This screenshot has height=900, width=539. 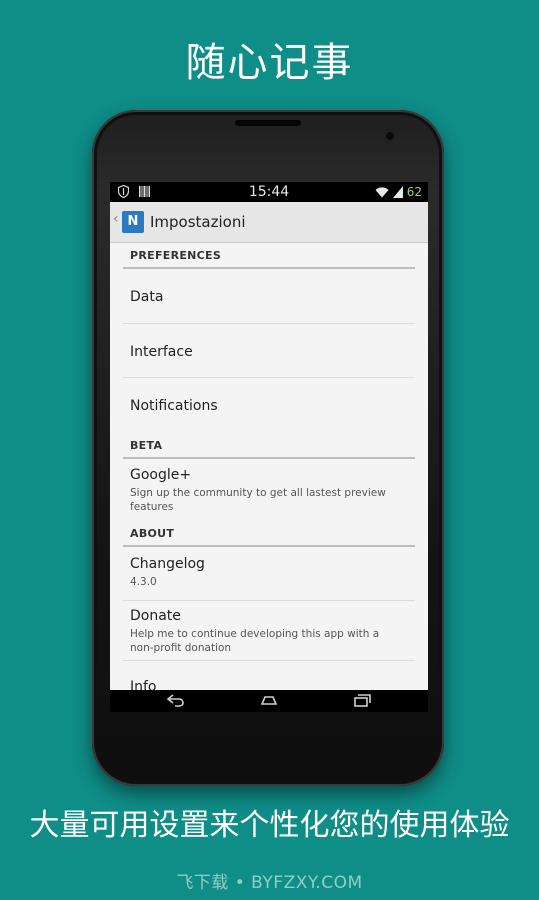 What do you see at coordinates (143, 582) in the screenshot?
I see `pref-summary: 4.3.0` at bounding box center [143, 582].